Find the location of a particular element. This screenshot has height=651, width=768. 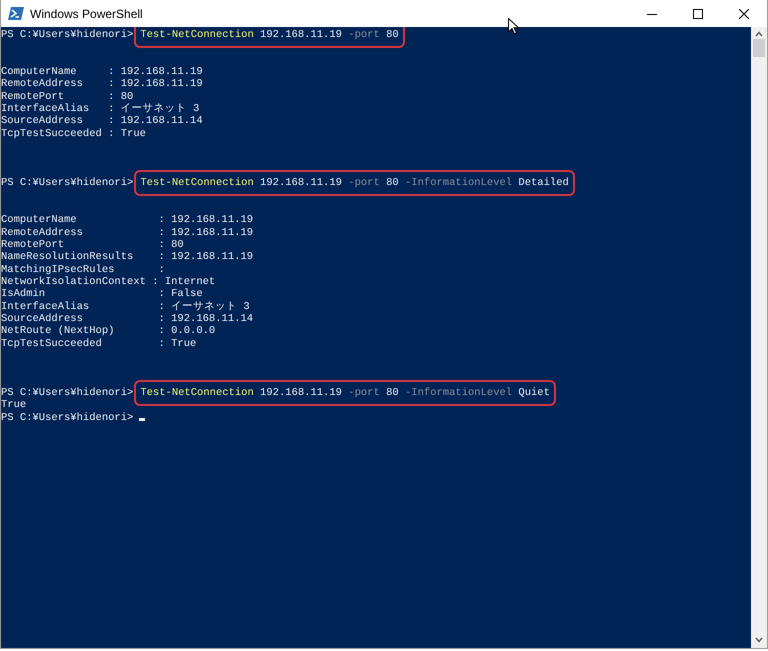

scroll-down-icon is located at coordinates (759, 640).